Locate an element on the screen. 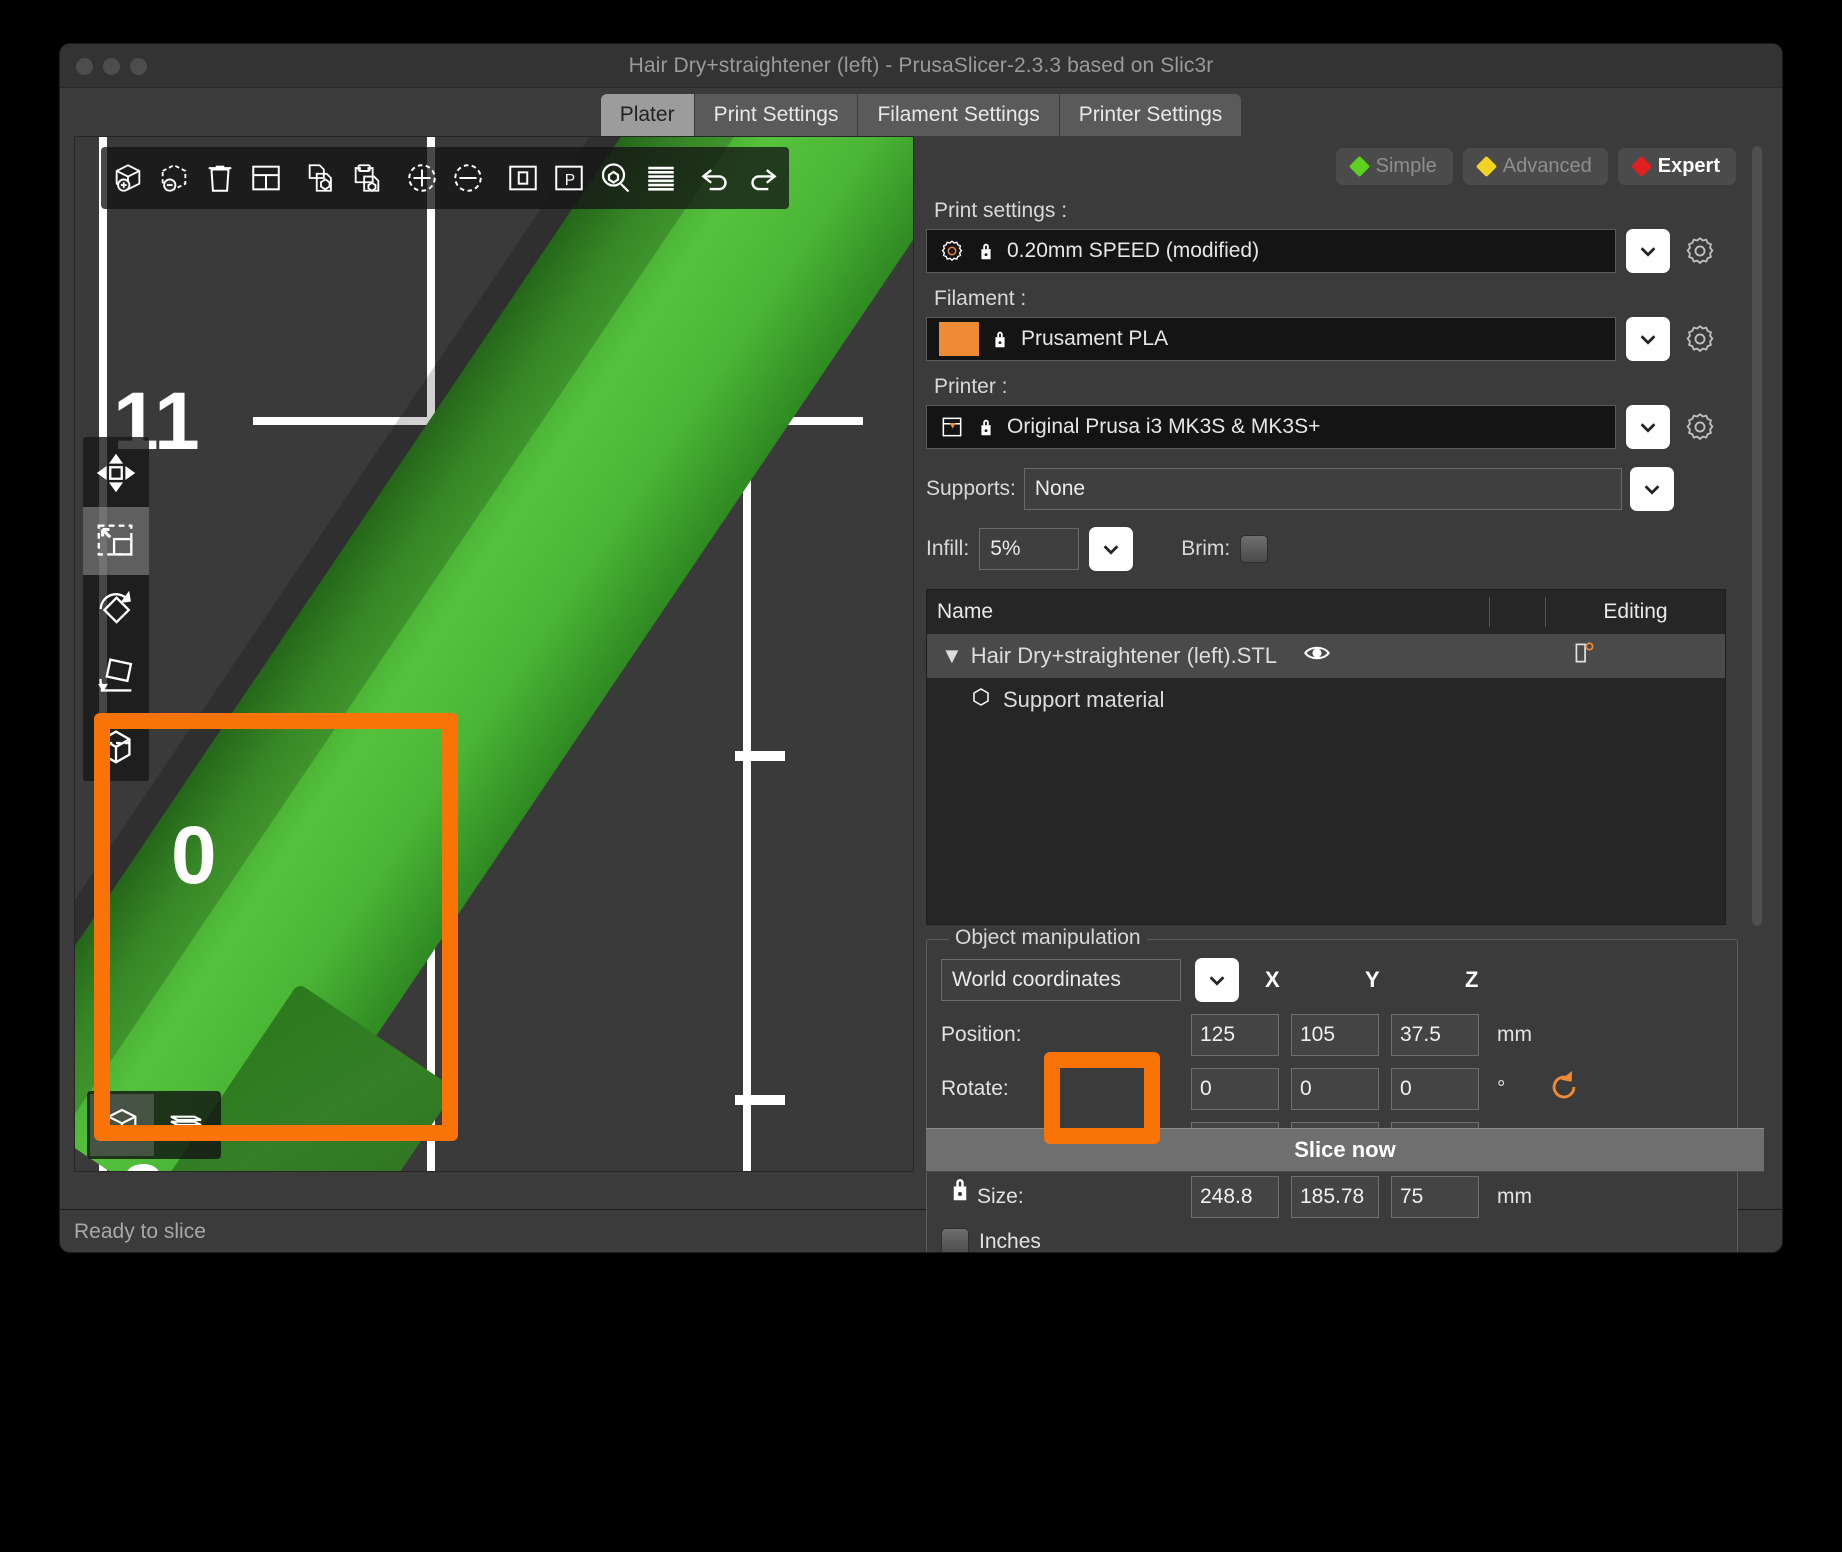 The image size is (1842, 1552). simple-mode-dot-icon is located at coordinates (1359, 166).